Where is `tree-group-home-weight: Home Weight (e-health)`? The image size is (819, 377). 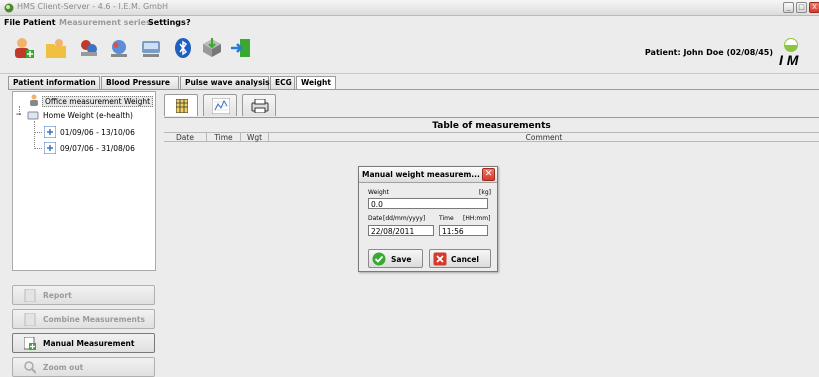
tree-group-home-weight: Home Weight (e-health) is located at coordinates (88, 115).